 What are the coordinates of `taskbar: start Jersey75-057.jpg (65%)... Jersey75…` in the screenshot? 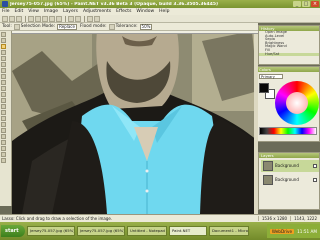 It's located at (160, 231).